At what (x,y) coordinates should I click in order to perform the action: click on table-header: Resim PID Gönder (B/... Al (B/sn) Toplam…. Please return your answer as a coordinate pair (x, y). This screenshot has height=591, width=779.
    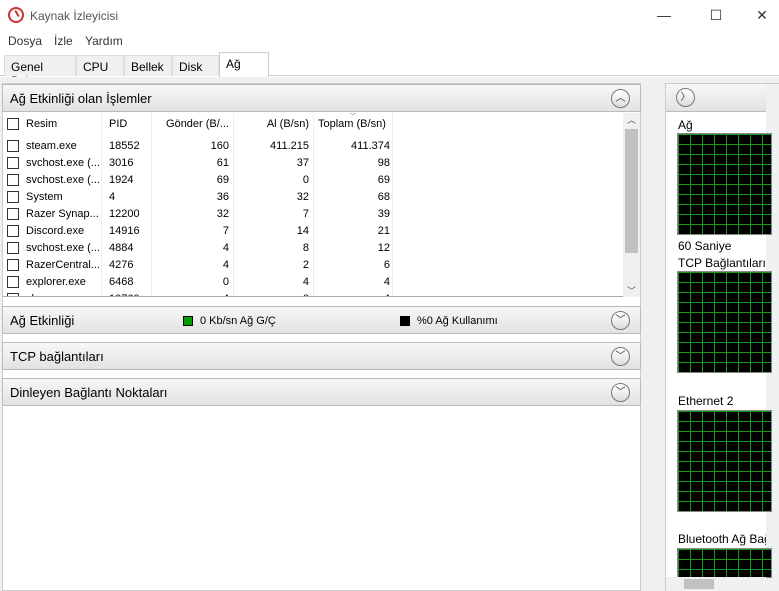
    Looking at the image, I should click on (313, 123).